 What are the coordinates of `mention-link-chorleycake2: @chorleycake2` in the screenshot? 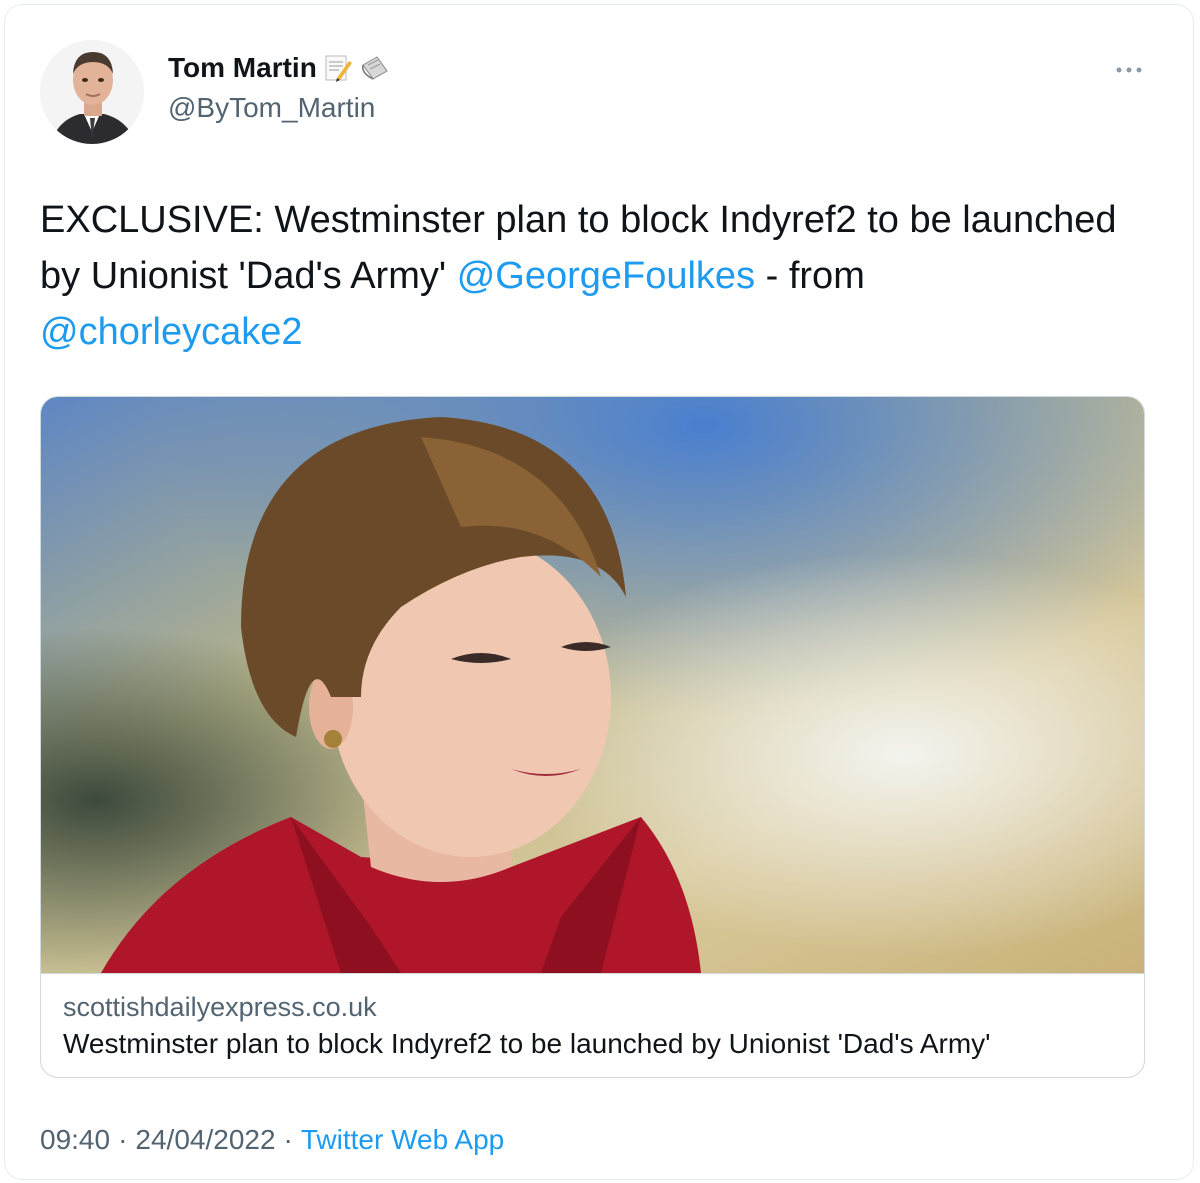 It's located at (171, 332).